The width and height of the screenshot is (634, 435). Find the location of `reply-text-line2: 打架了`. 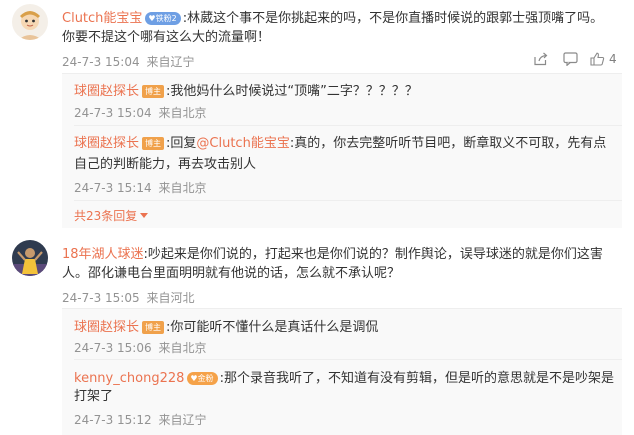

reply-text-line2: 打架了 is located at coordinates (94, 396).